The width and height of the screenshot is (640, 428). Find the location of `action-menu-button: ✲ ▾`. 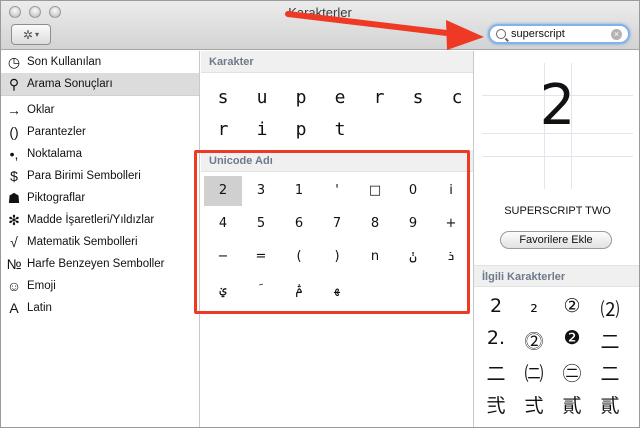

action-menu-button: ✲ ▾ is located at coordinates (31, 34).